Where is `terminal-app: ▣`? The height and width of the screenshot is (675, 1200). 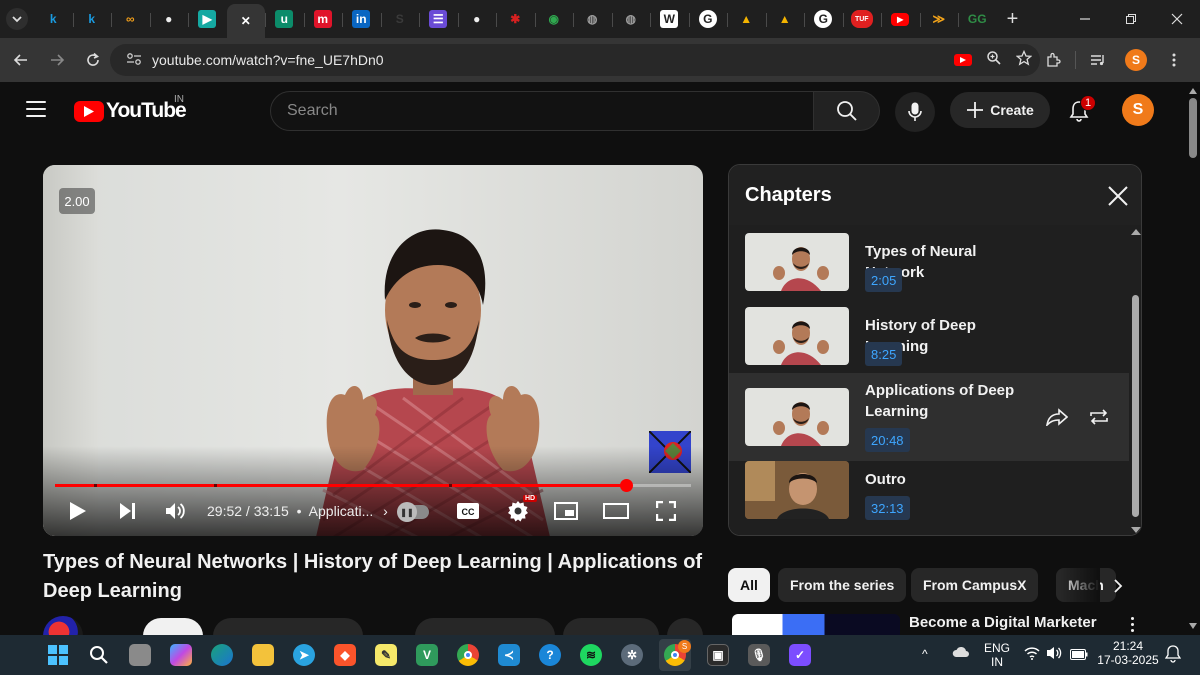
terminal-app: ▣ is located at coordinates (718, 655).